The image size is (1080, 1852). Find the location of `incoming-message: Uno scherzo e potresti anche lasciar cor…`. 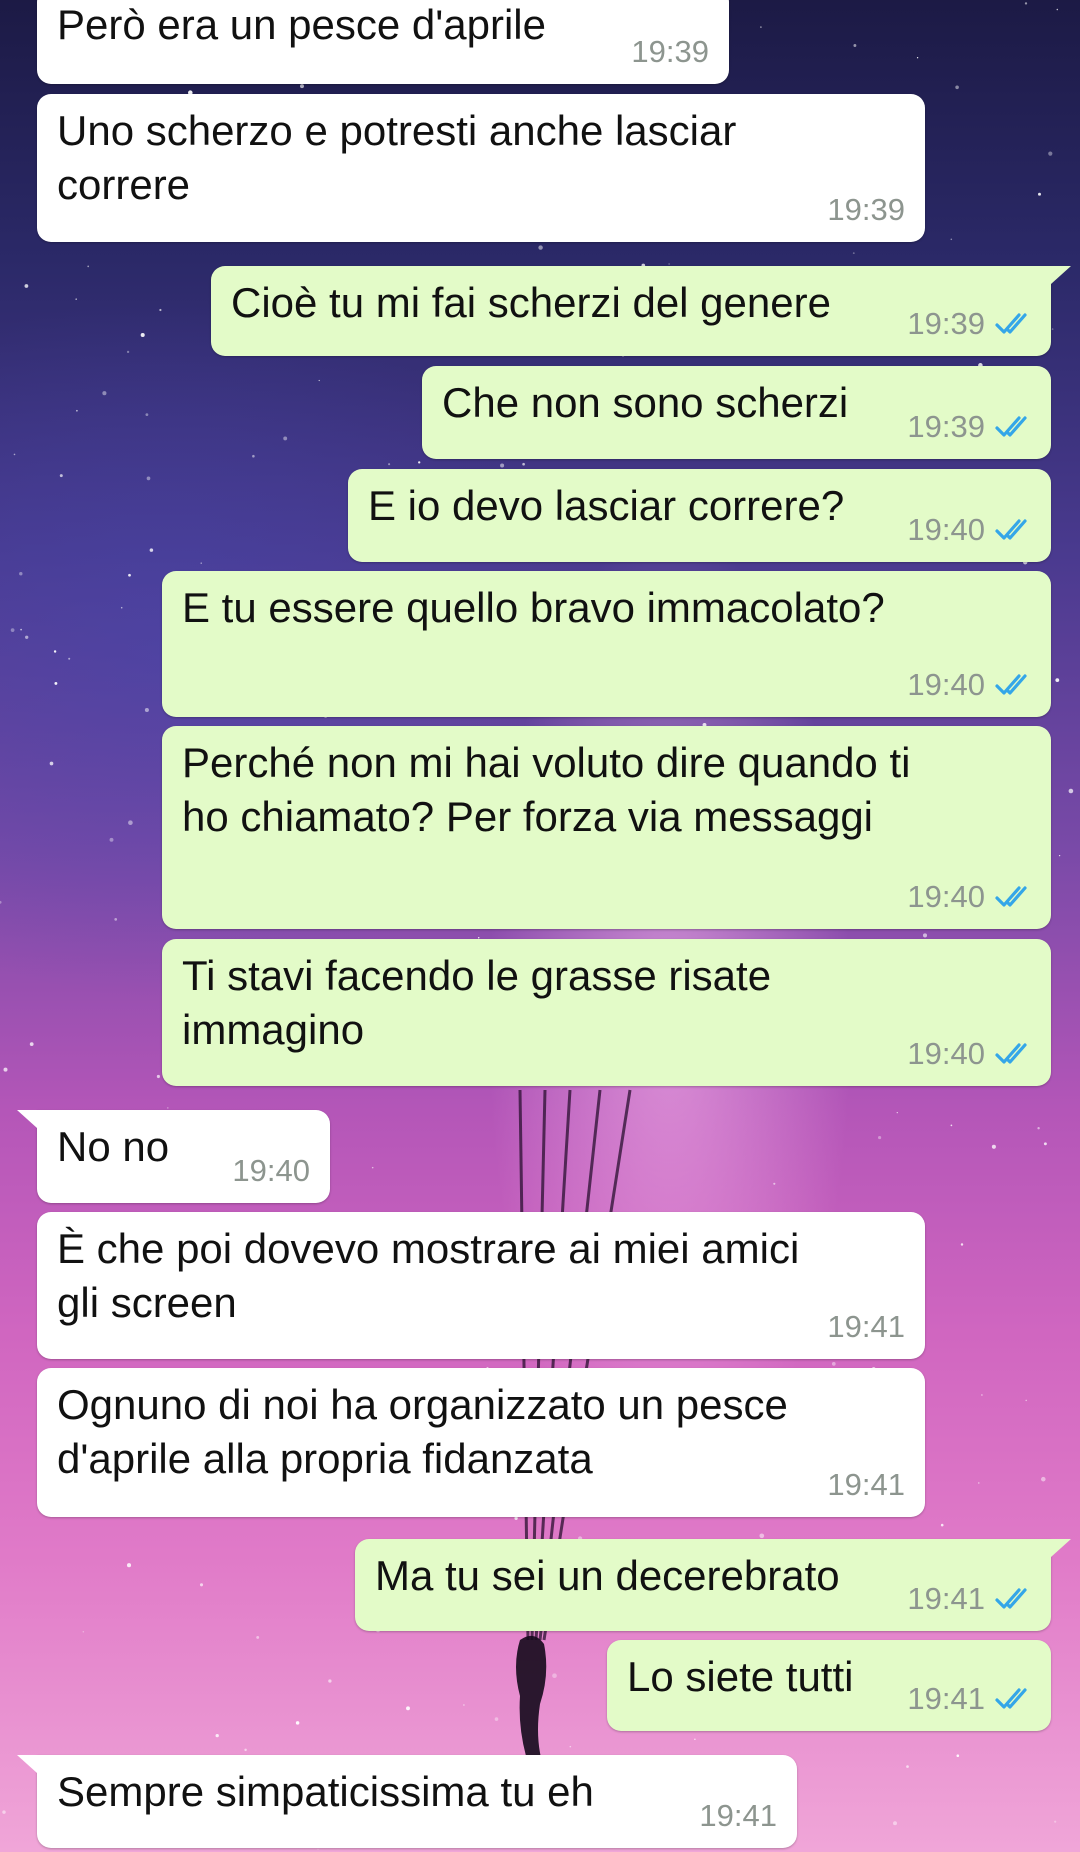

incoming-message: Uno scherzo e potresti anche lasciar cor… is located at coordinates (481, 168).